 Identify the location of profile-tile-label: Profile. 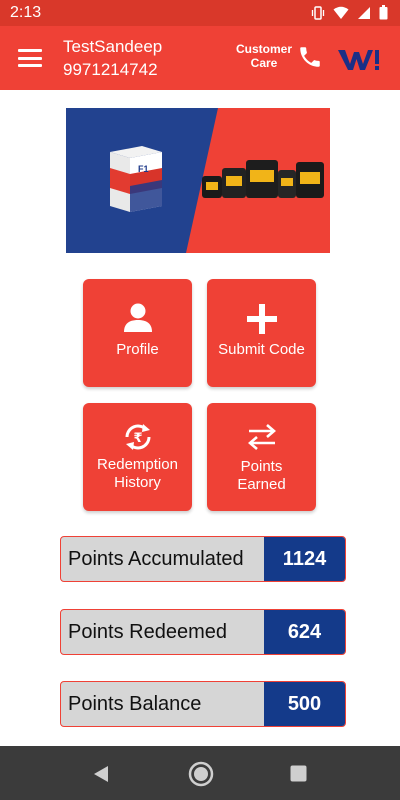
(137, 349).